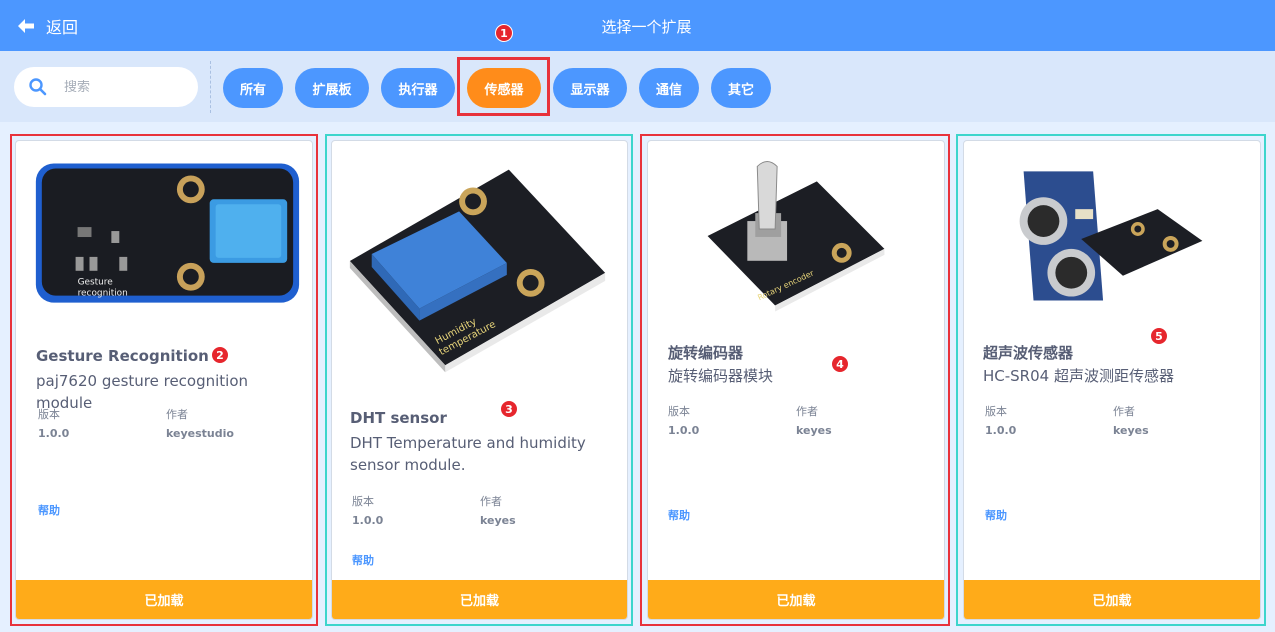  I want to click on category-actuator: 执行器, so click(418, 88).